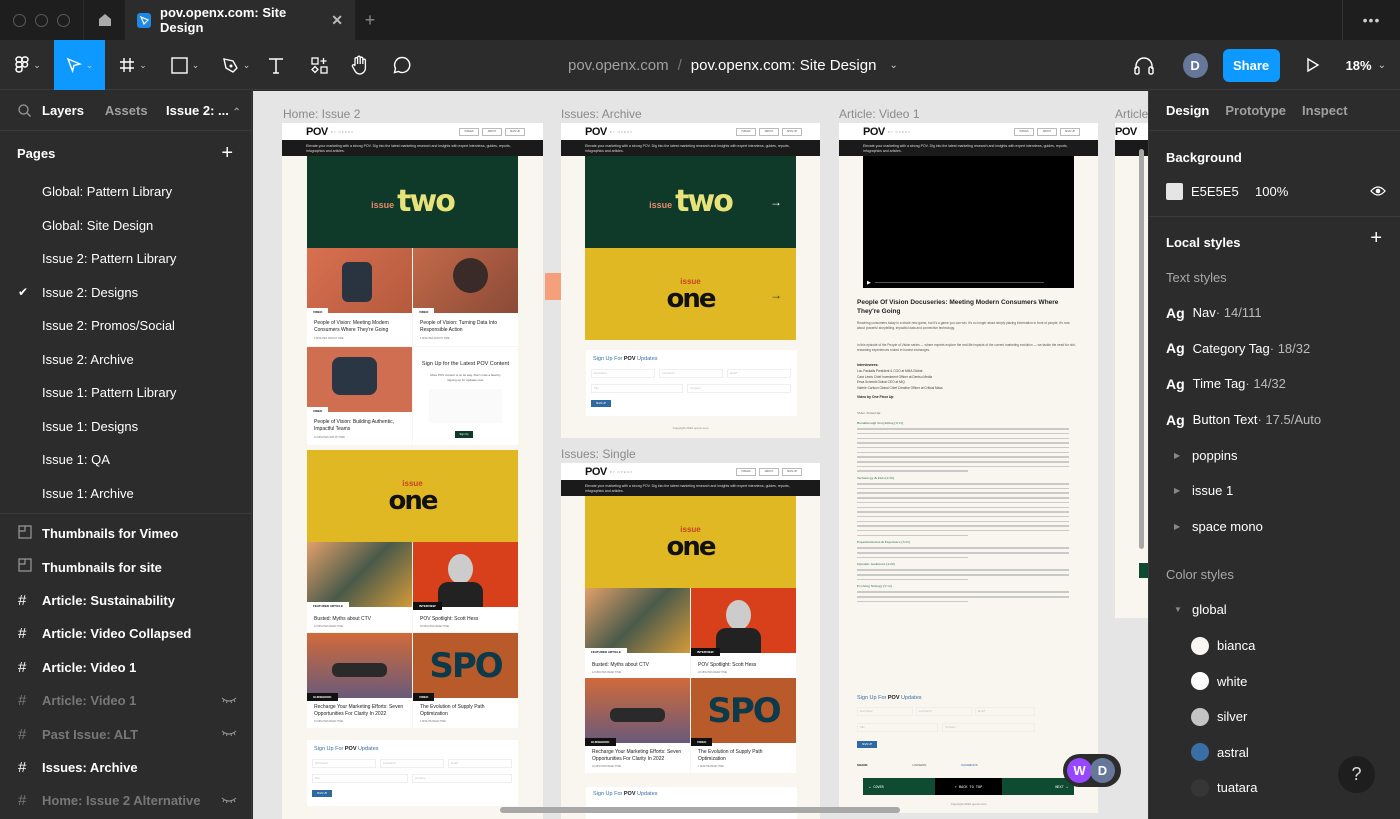  I want to click on page-item: Issue 1: Pattern Library, so click(125, 393).